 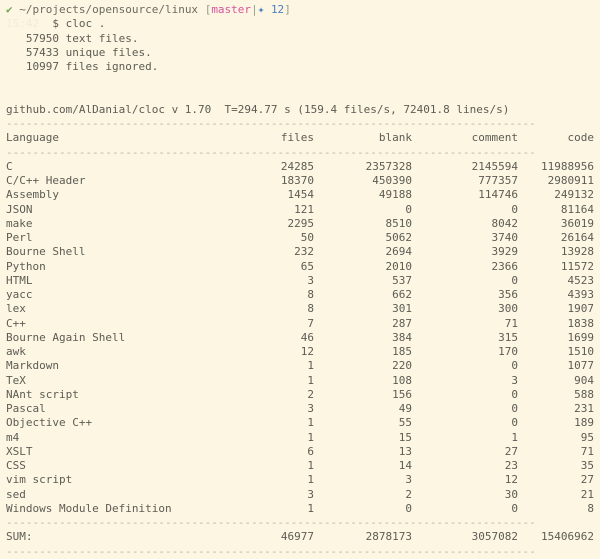 I want to click on table-row: Bourne Shell 232 2694 3929 13928, so click(x=300, y=252).